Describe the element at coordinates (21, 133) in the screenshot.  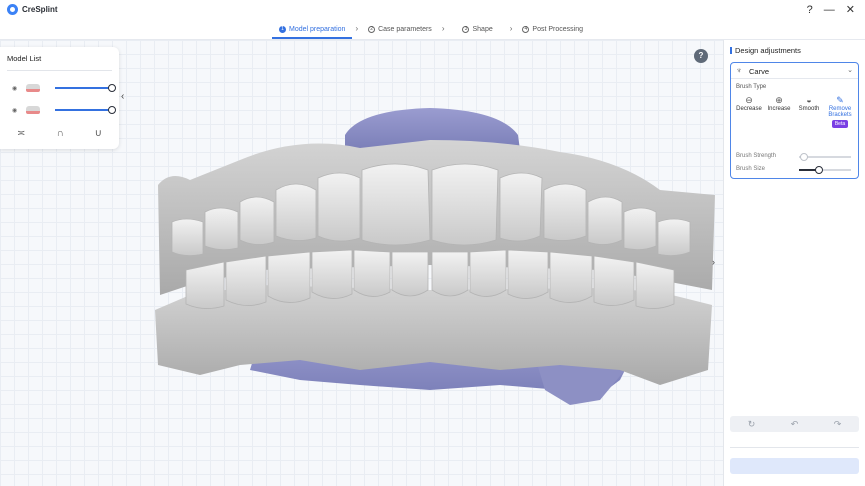
I see `both-jaws-icon: ≍` at that location.